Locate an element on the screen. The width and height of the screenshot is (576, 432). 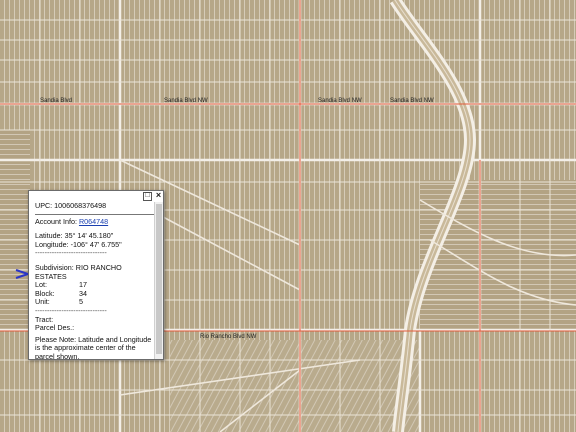
account-link: R064748 is located at coordinates (93, 221).